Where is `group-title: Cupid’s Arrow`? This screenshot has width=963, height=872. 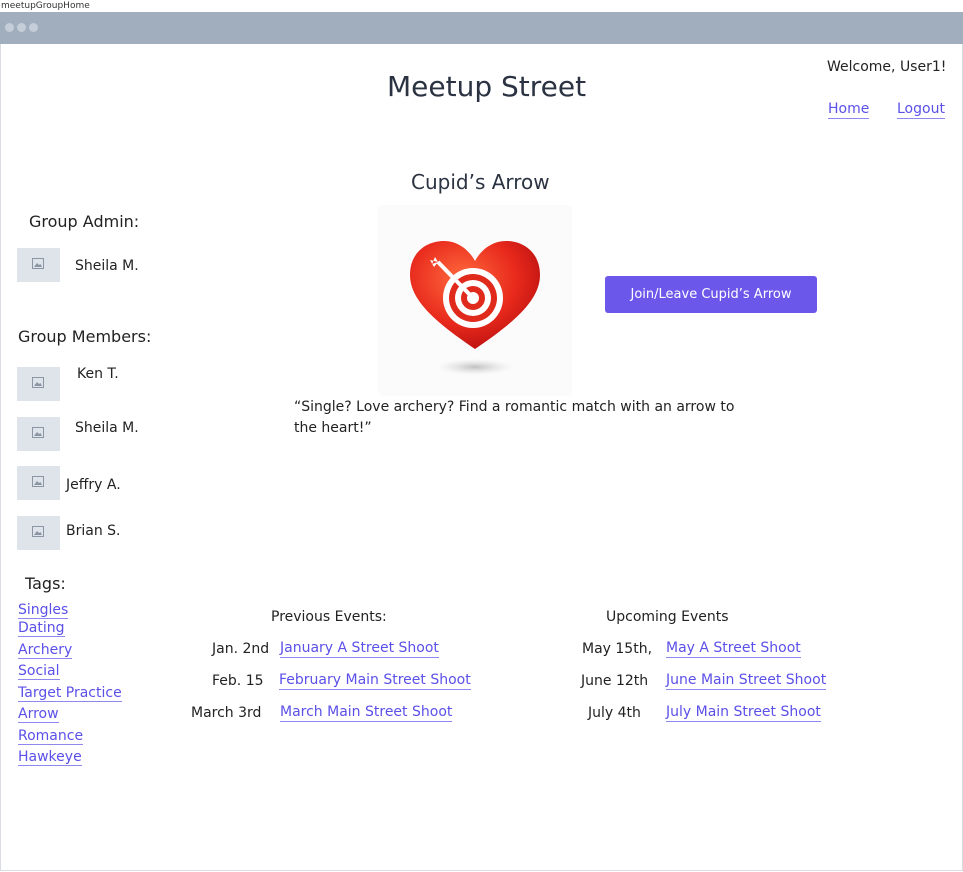 group-title: Cupid’s Arrow is located at coordinates (480, 182).